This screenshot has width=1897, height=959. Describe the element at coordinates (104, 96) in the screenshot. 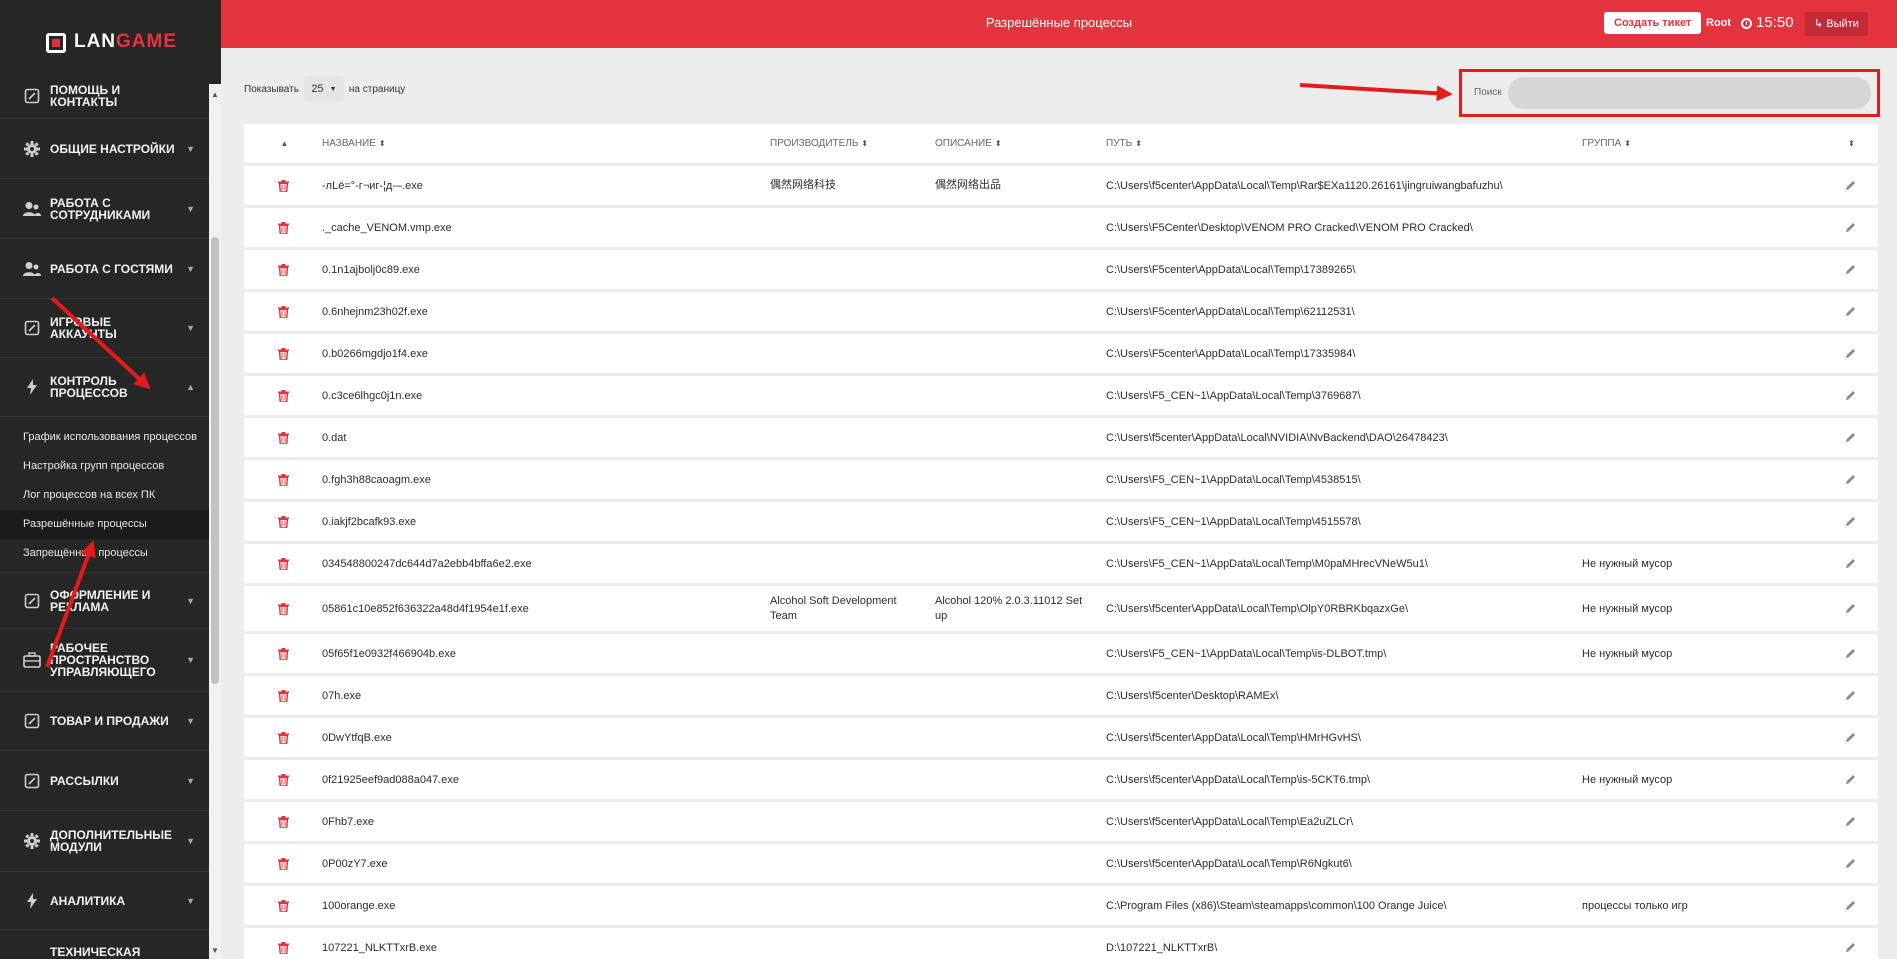

I see `sidebar-item-top-0: Помощь и контакты` at that location.